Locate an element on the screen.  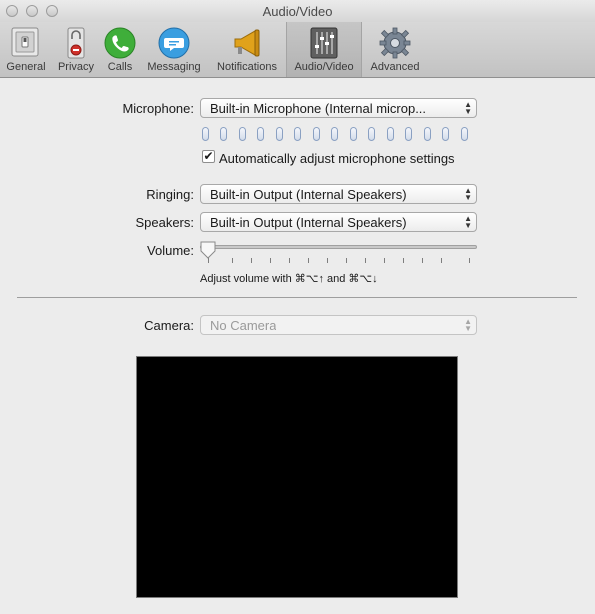
tab-notifications: Notifications is located at coordinates (247, 49).